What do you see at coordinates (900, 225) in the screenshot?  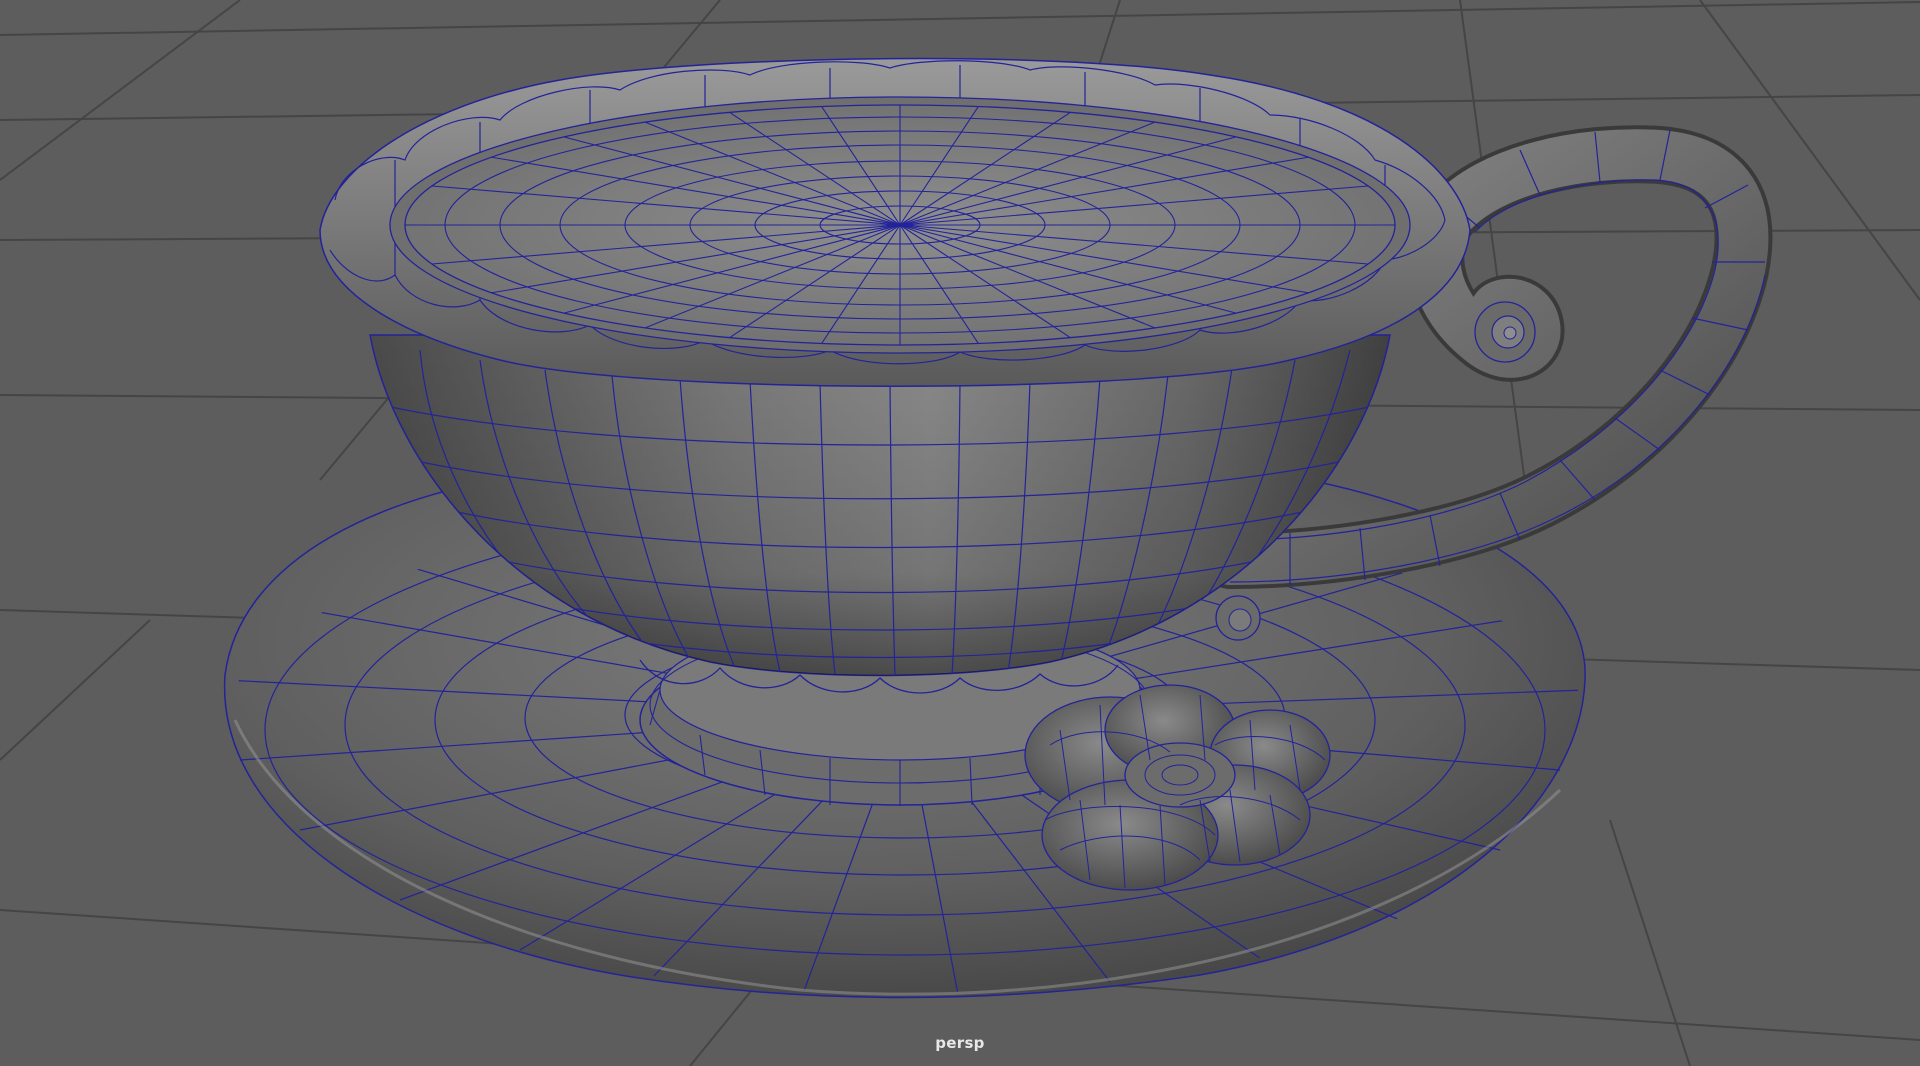 I see `teacup-interior` at bounding box center [900, 225].